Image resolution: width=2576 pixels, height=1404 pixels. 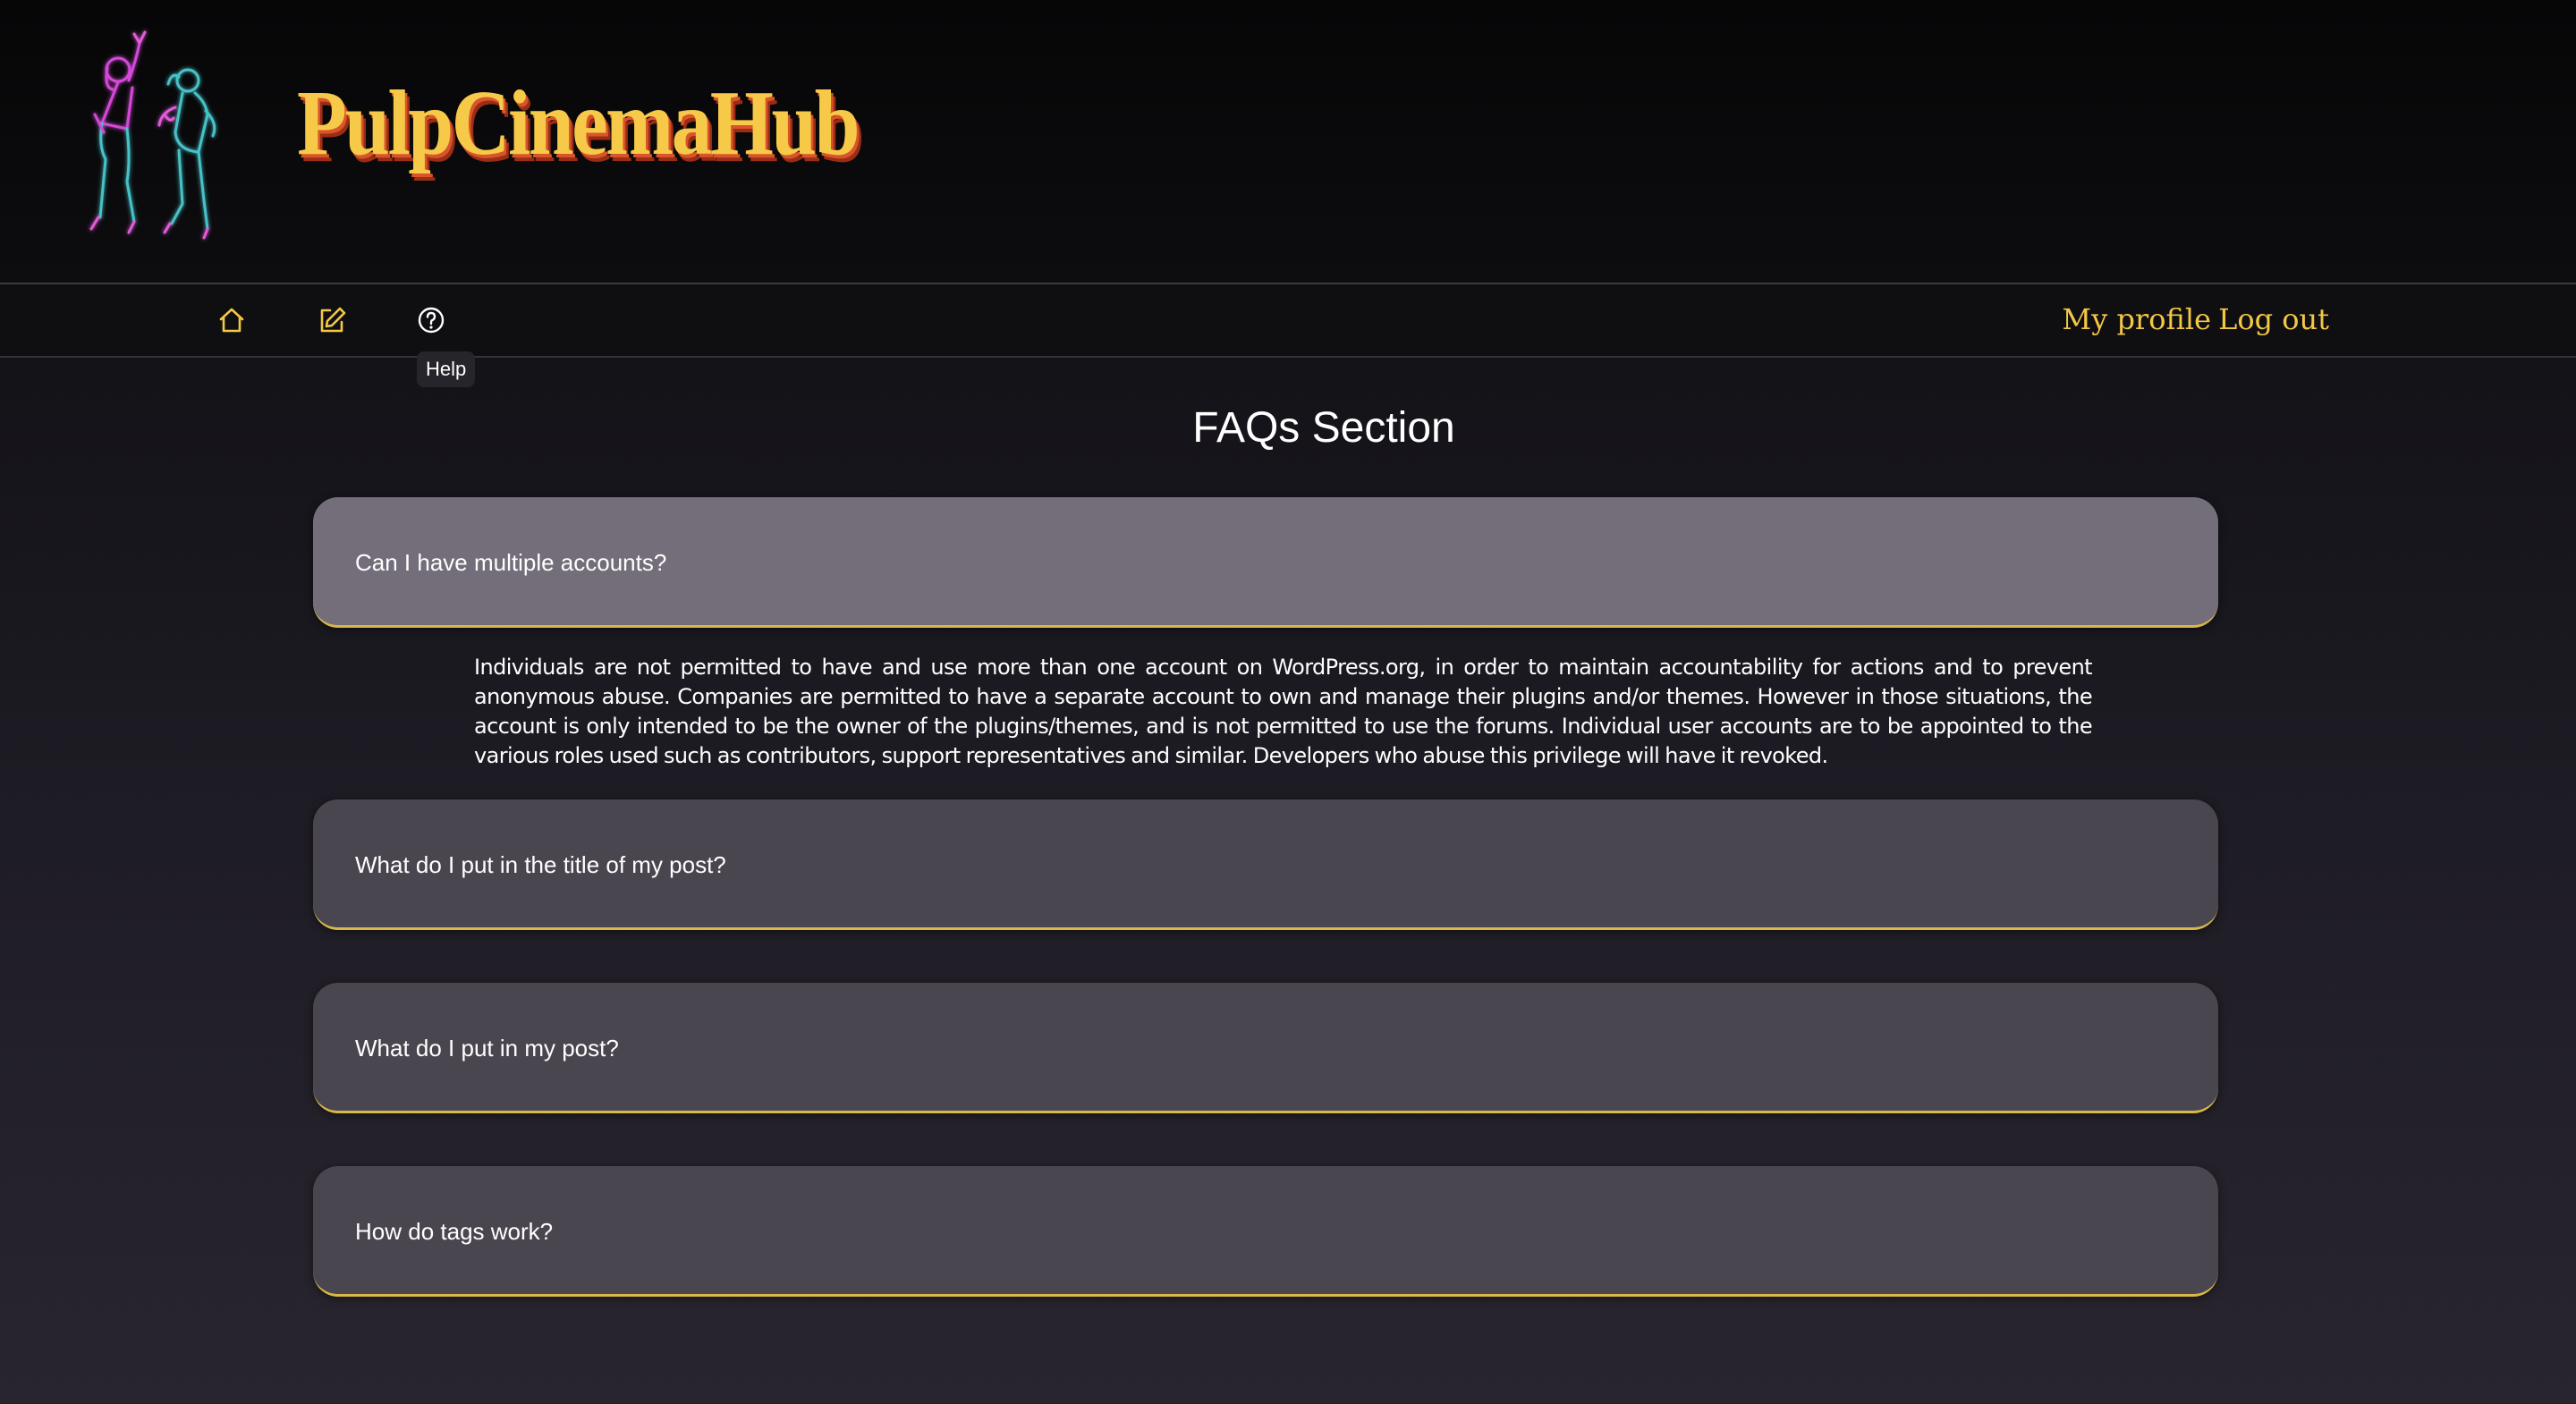 I want to click on help-tooltip: Help, so click(x=446, y=369).